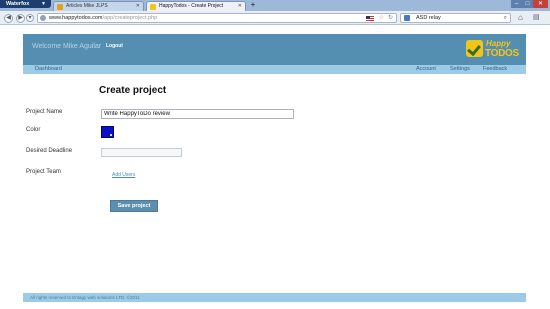 The width and height of the screenshot is (550, 309). I want to click on save-project-button: Save project, so click(134, 206).